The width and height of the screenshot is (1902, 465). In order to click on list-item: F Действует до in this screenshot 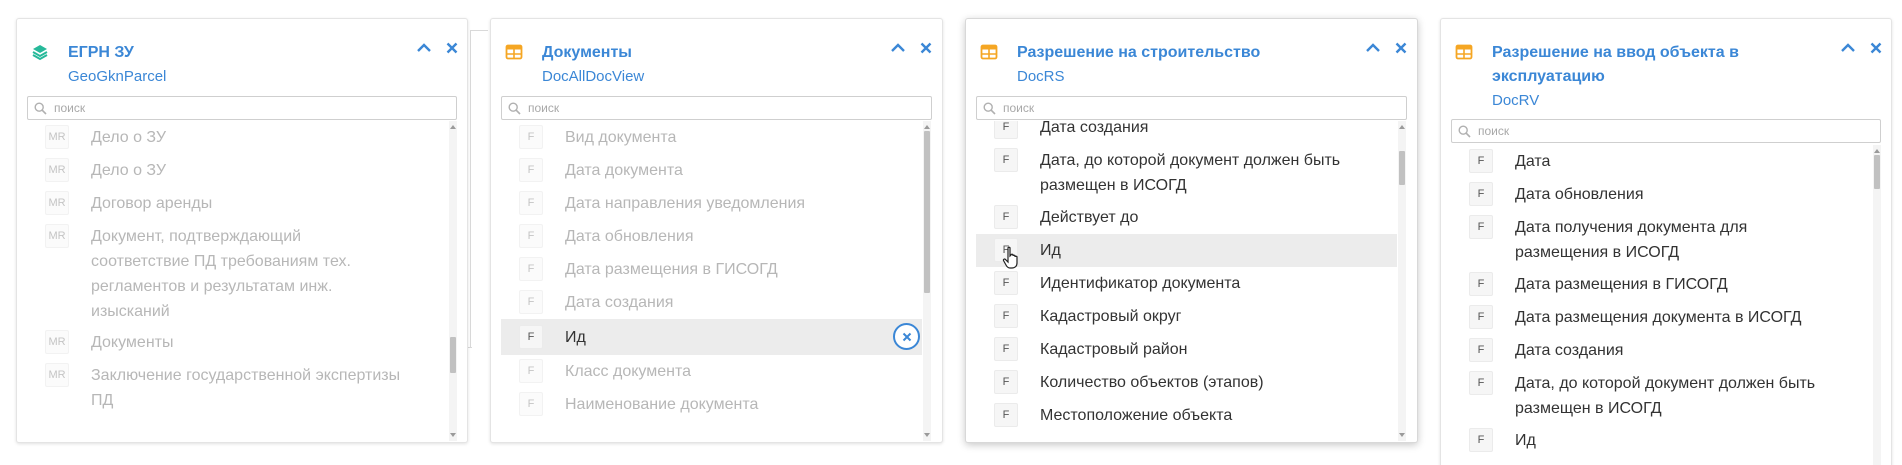, I will do `click(1186, 217)`.